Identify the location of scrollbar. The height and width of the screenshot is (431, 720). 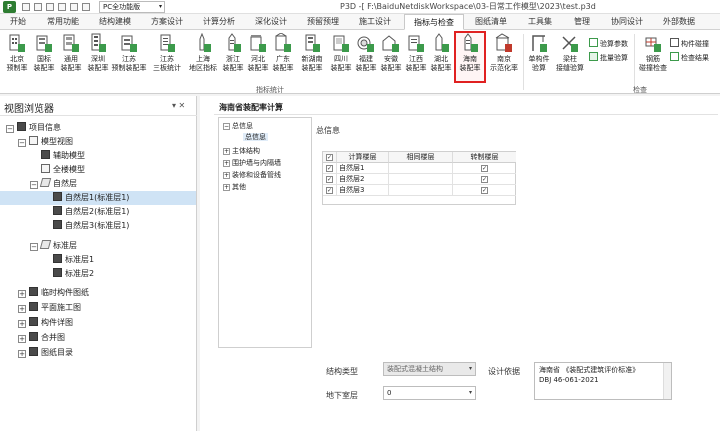
(667, 381).